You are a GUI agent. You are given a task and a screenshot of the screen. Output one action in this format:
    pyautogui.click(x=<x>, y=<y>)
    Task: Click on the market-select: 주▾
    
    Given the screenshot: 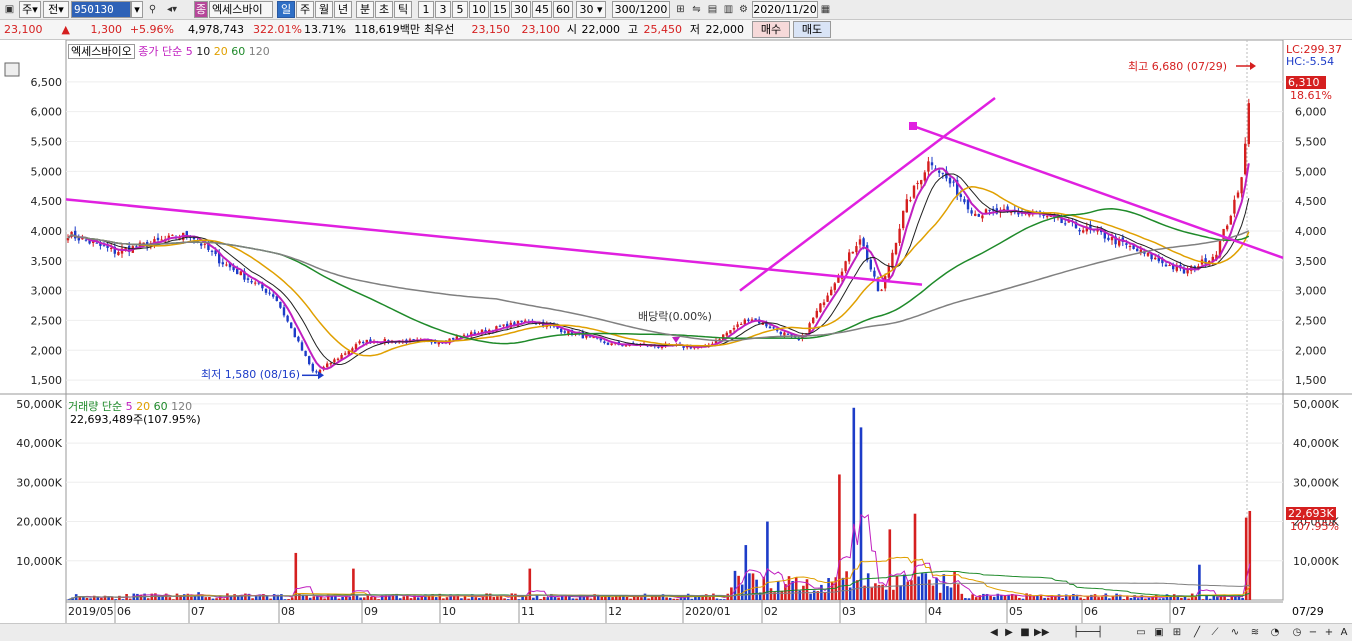 What is the action you would take?
    pyautogui.click(x=30, y=9)
    